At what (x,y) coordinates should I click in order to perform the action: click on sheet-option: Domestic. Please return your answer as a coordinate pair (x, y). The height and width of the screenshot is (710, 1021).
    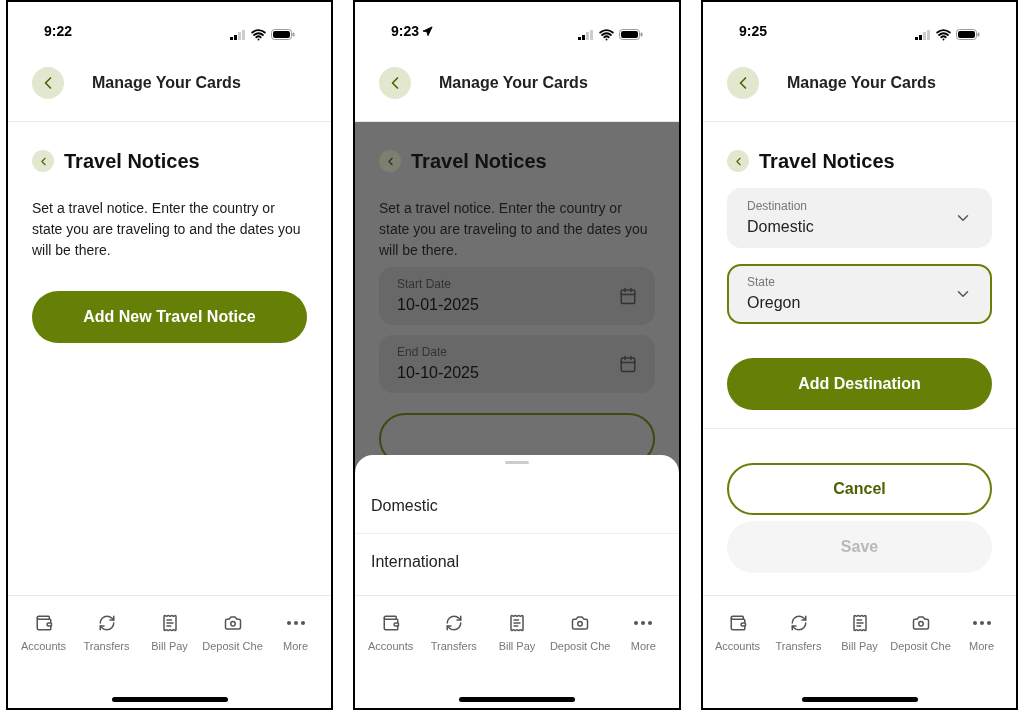
    Looking at the image, I should click on (517, 506).